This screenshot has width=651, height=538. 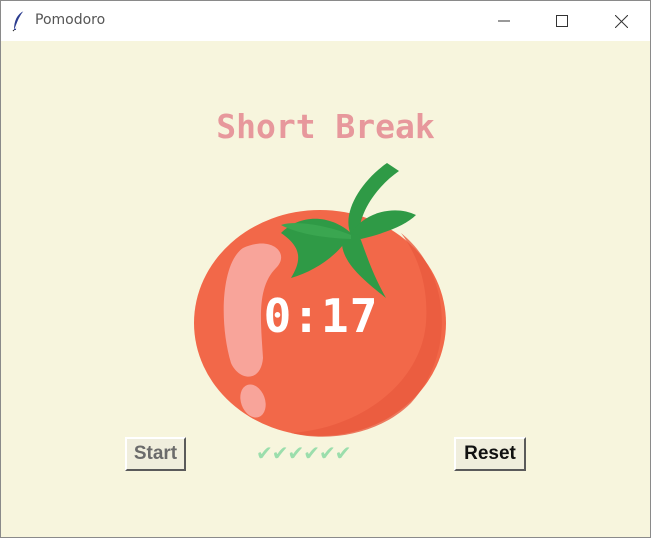 I want to click on mode-heading: Short Break, so click(x=325, y=126).